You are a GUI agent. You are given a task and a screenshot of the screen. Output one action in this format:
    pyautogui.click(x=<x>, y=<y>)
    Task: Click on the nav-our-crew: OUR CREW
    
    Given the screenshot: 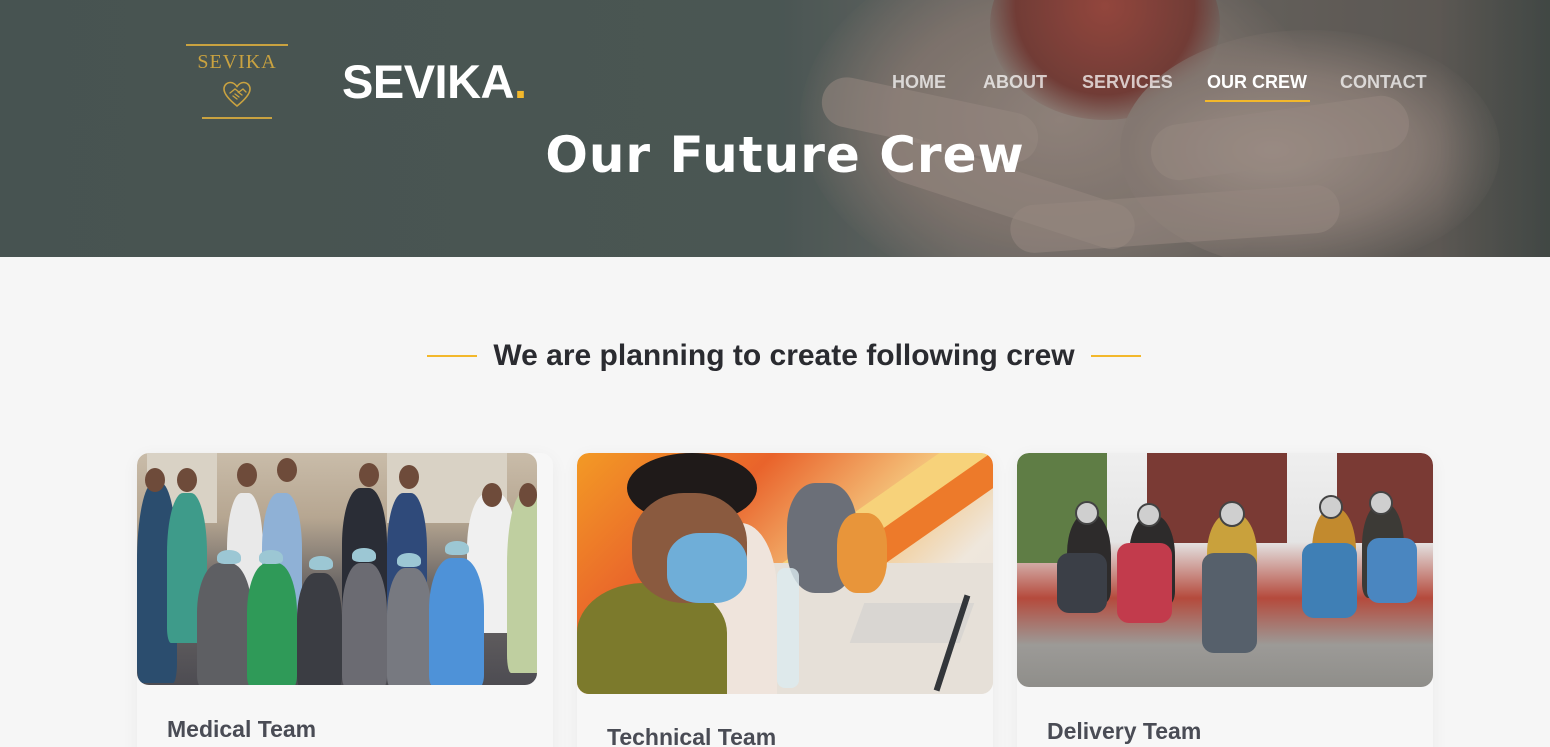 What is the action you would take?
    pyautogui.click(x=1257, y=86)
    